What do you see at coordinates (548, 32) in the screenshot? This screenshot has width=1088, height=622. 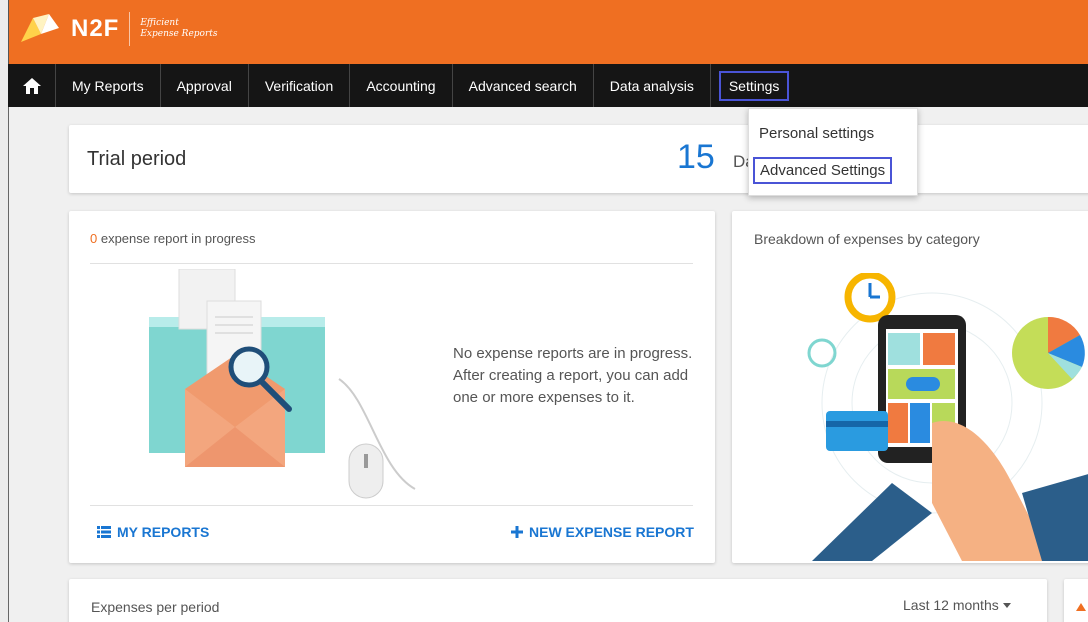 I see `app-header: N2F Efficient Expense Reports` at bounding box center [548, 32].